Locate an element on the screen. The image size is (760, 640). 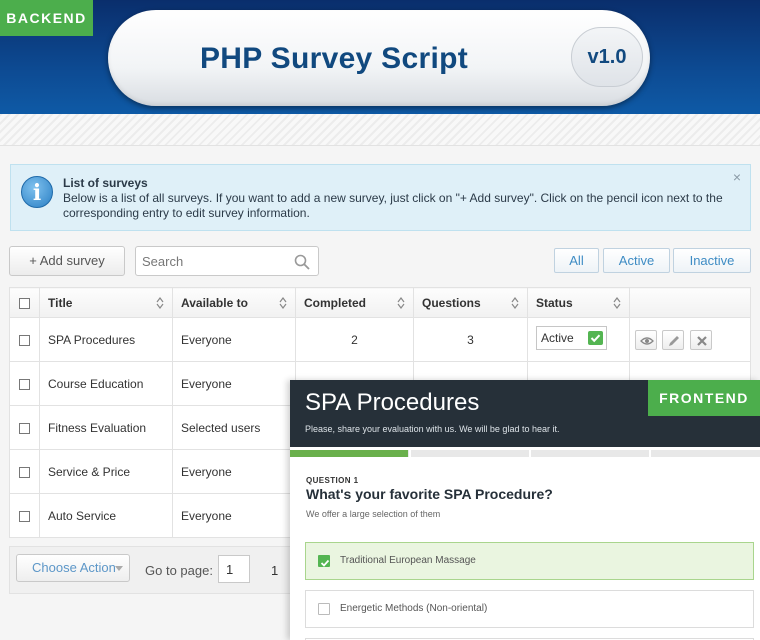
column-status: Status is located at coordinates (578, 302).